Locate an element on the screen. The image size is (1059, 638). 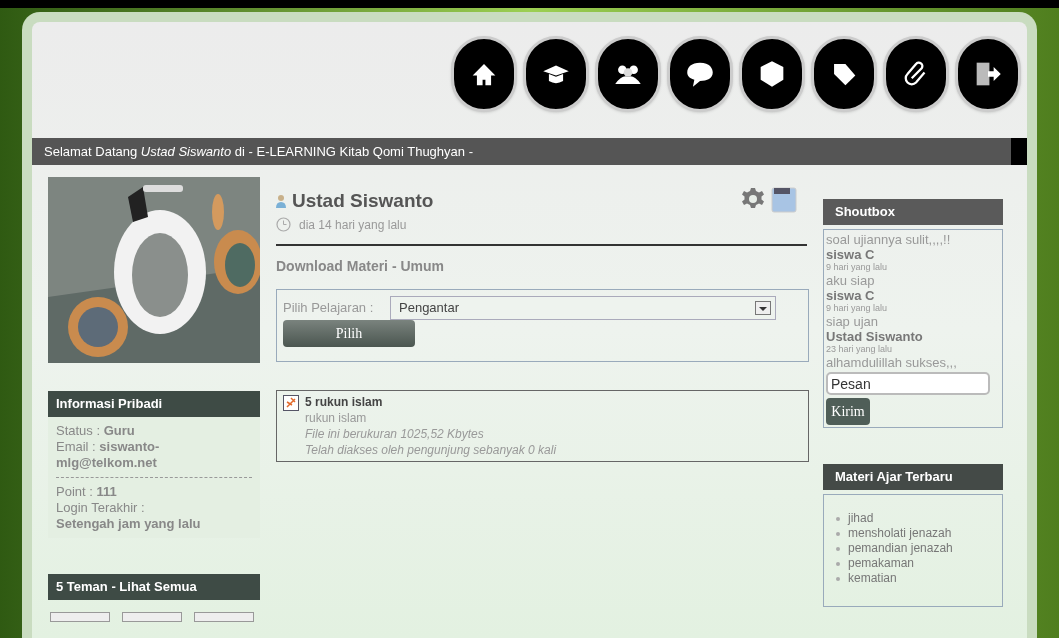
section-title: Download Materi - Umum is located at coordinates (360, 266).